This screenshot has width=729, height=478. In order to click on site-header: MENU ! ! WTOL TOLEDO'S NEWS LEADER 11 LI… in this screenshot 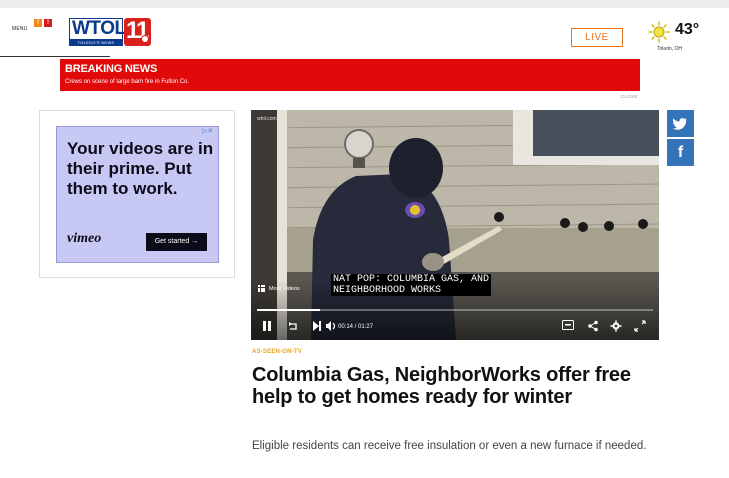, I will do `click(364, 30)`.